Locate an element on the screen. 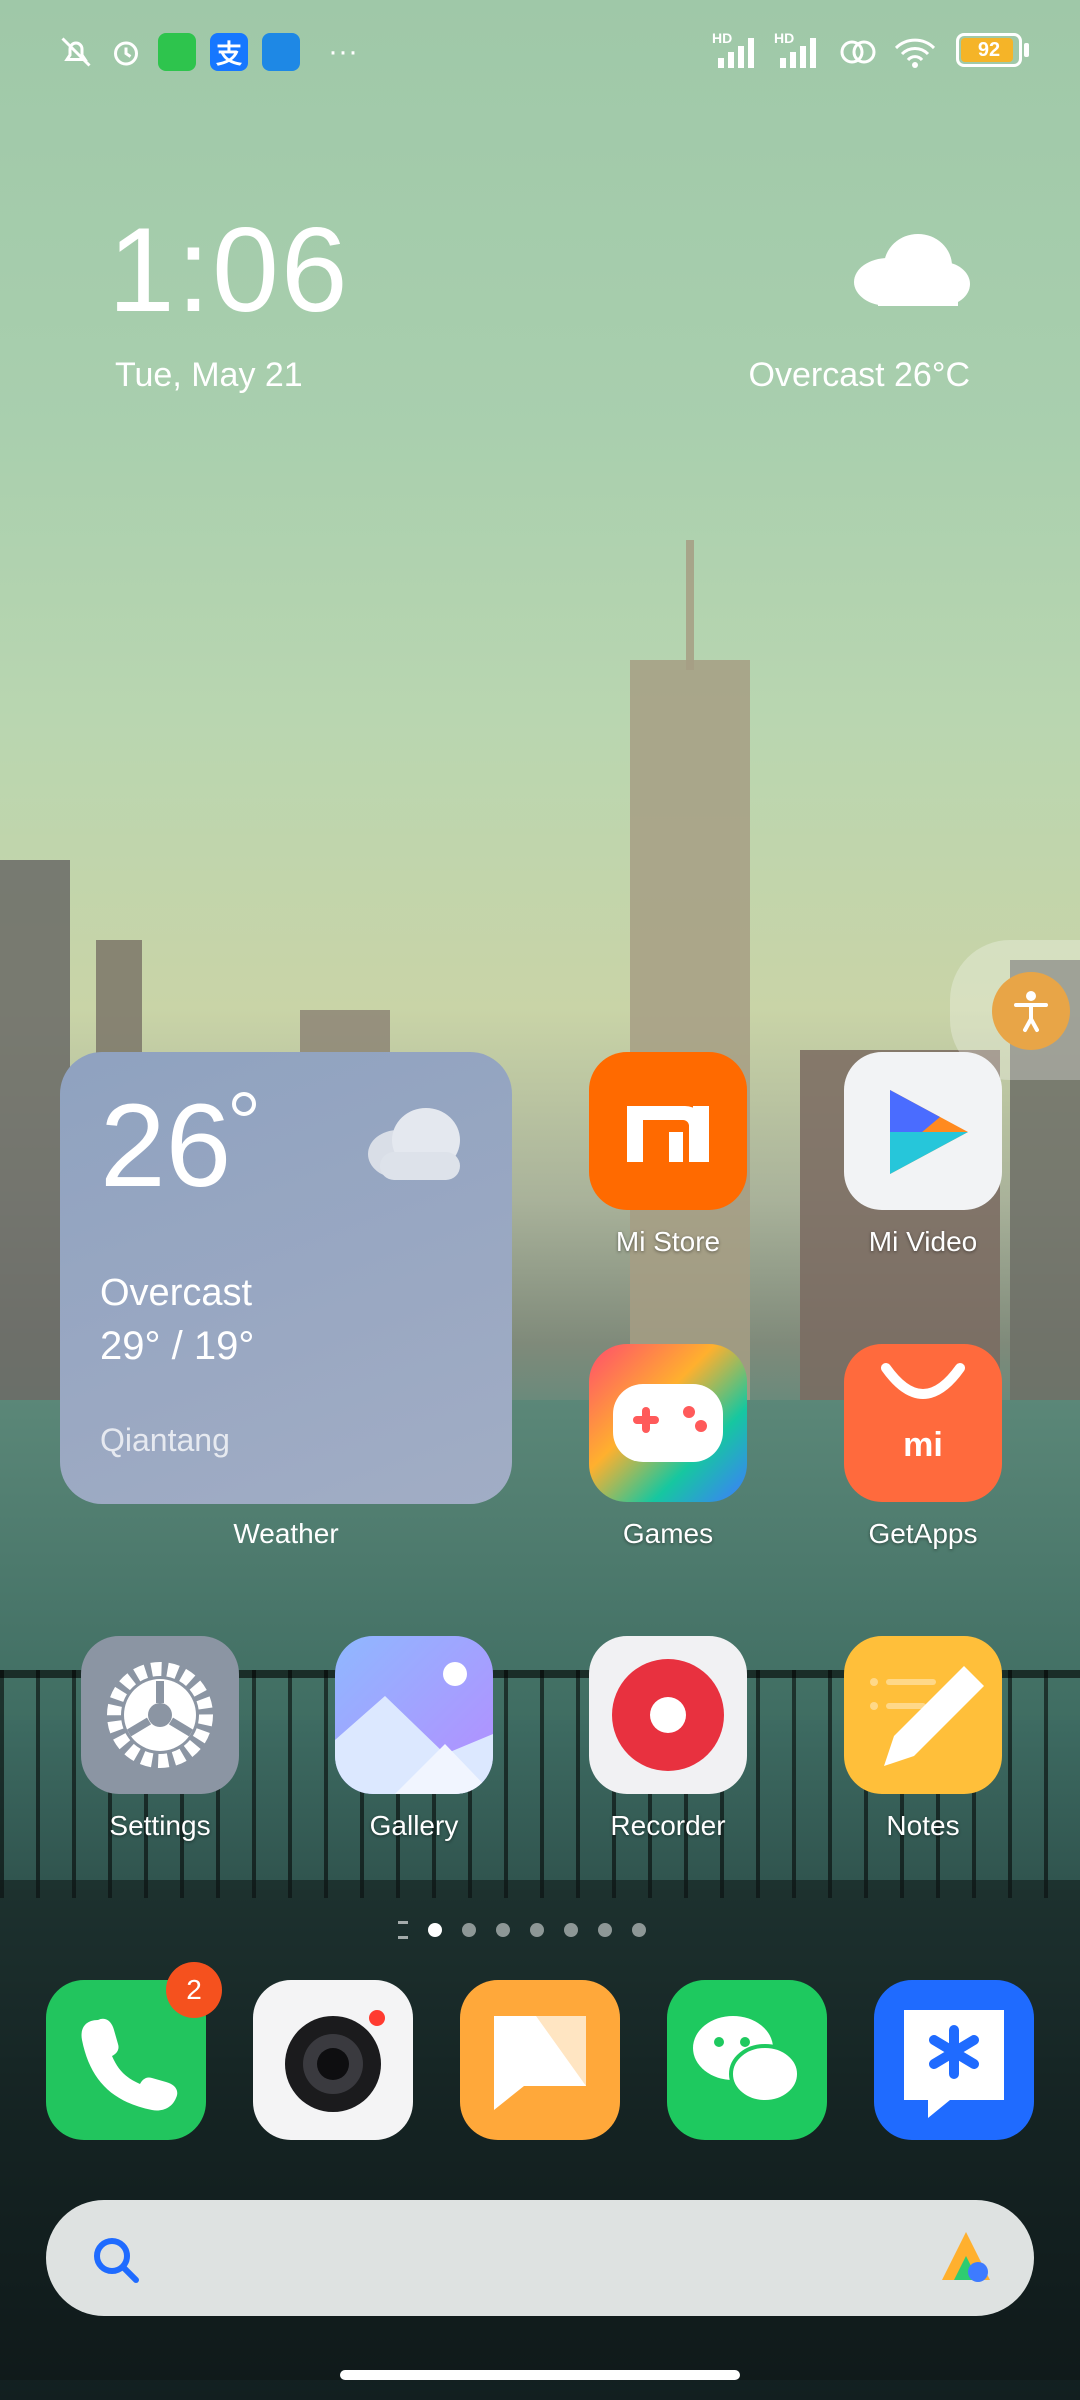 This screenshot has height=2400, width=1080. svg-text: mi is located at coordinates (923, 1445).